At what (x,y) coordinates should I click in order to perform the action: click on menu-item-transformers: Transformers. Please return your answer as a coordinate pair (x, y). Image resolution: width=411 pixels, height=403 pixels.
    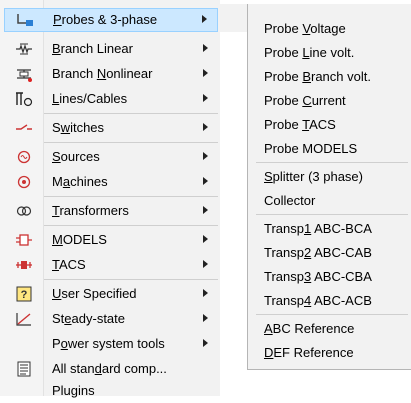
    Looking at the image, I should click on (110, 211).